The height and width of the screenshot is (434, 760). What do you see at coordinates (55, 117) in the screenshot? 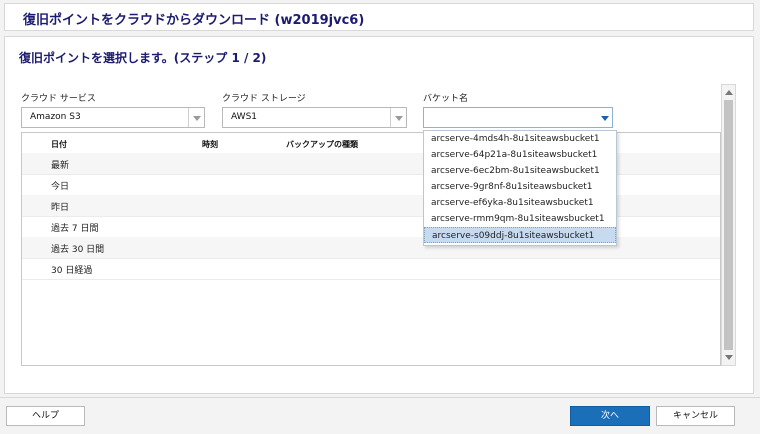
I see `cloud-service-value: Amazon S3` at bounding box center [55, 117].